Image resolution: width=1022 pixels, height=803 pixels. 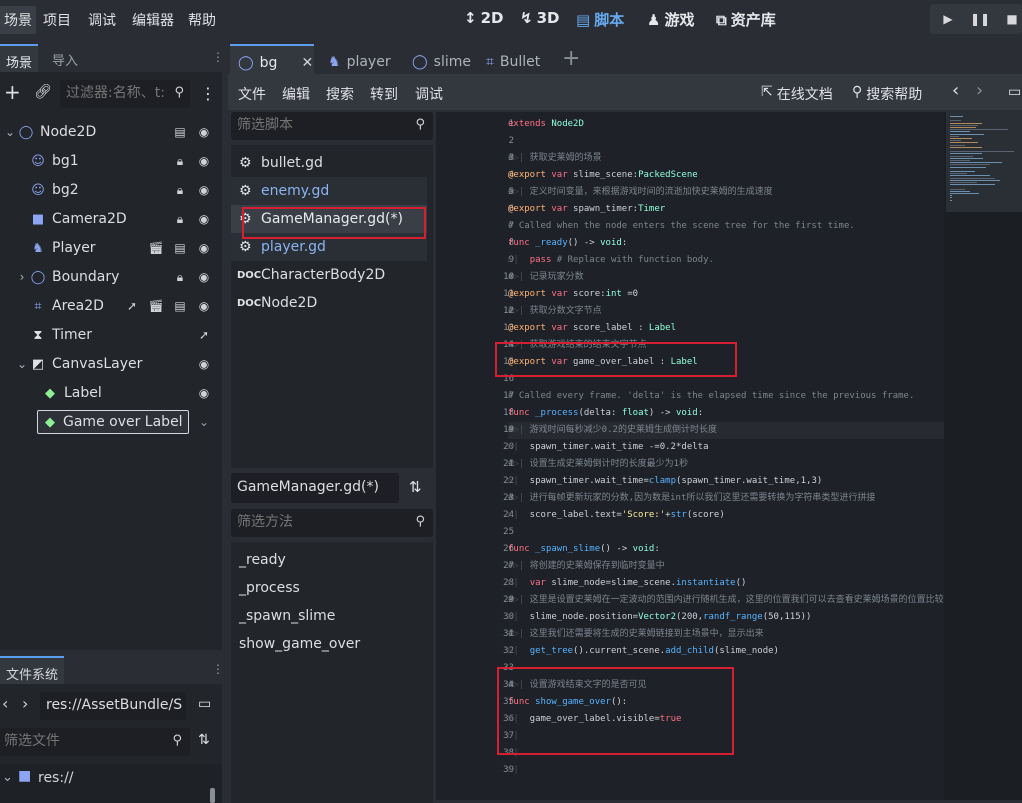 What do you see at coordinates (729, 634) in the screenshot?
I see `code-line: 31 #▷| 这里我们还需要将生成的史莱姆链接到主场景中，显示出来` at bounding box center [729, 634].